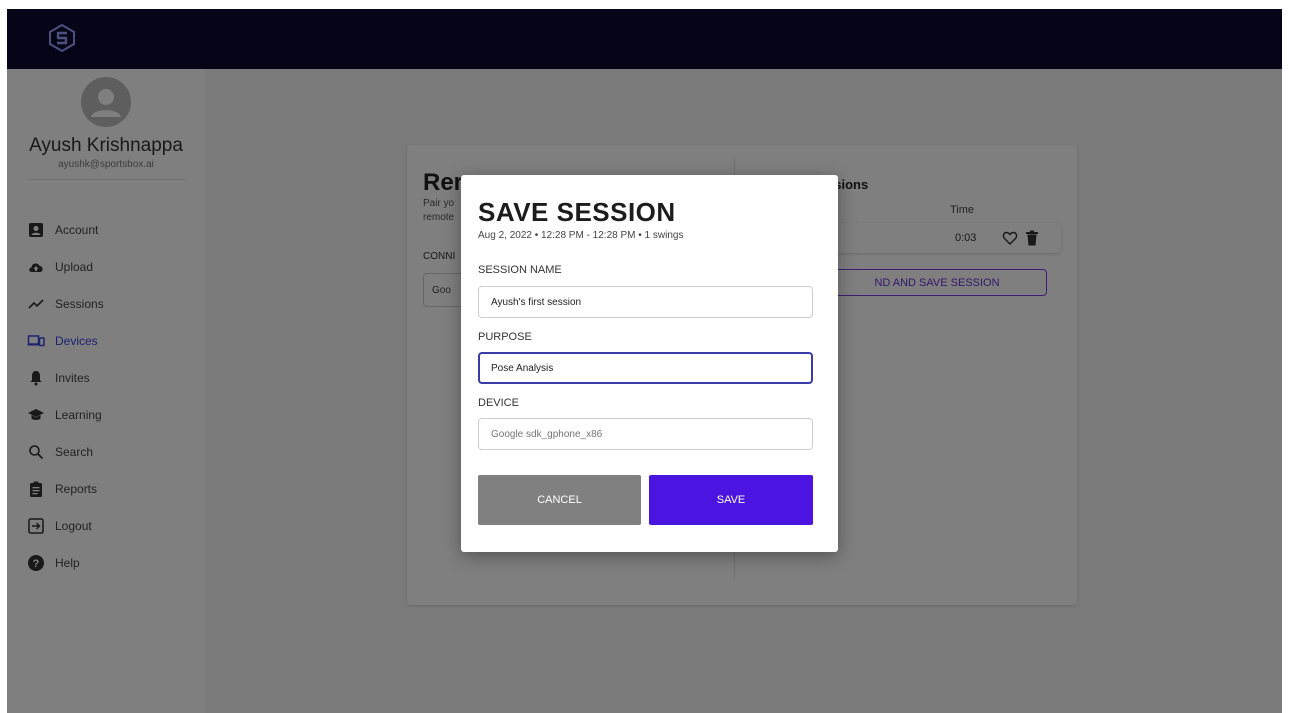 This screenshot has width=1289, height=713. Describe the element at coordinates (577, 212) in the screenshot. I see `dialog-title: SAVE SESSION` at that location.